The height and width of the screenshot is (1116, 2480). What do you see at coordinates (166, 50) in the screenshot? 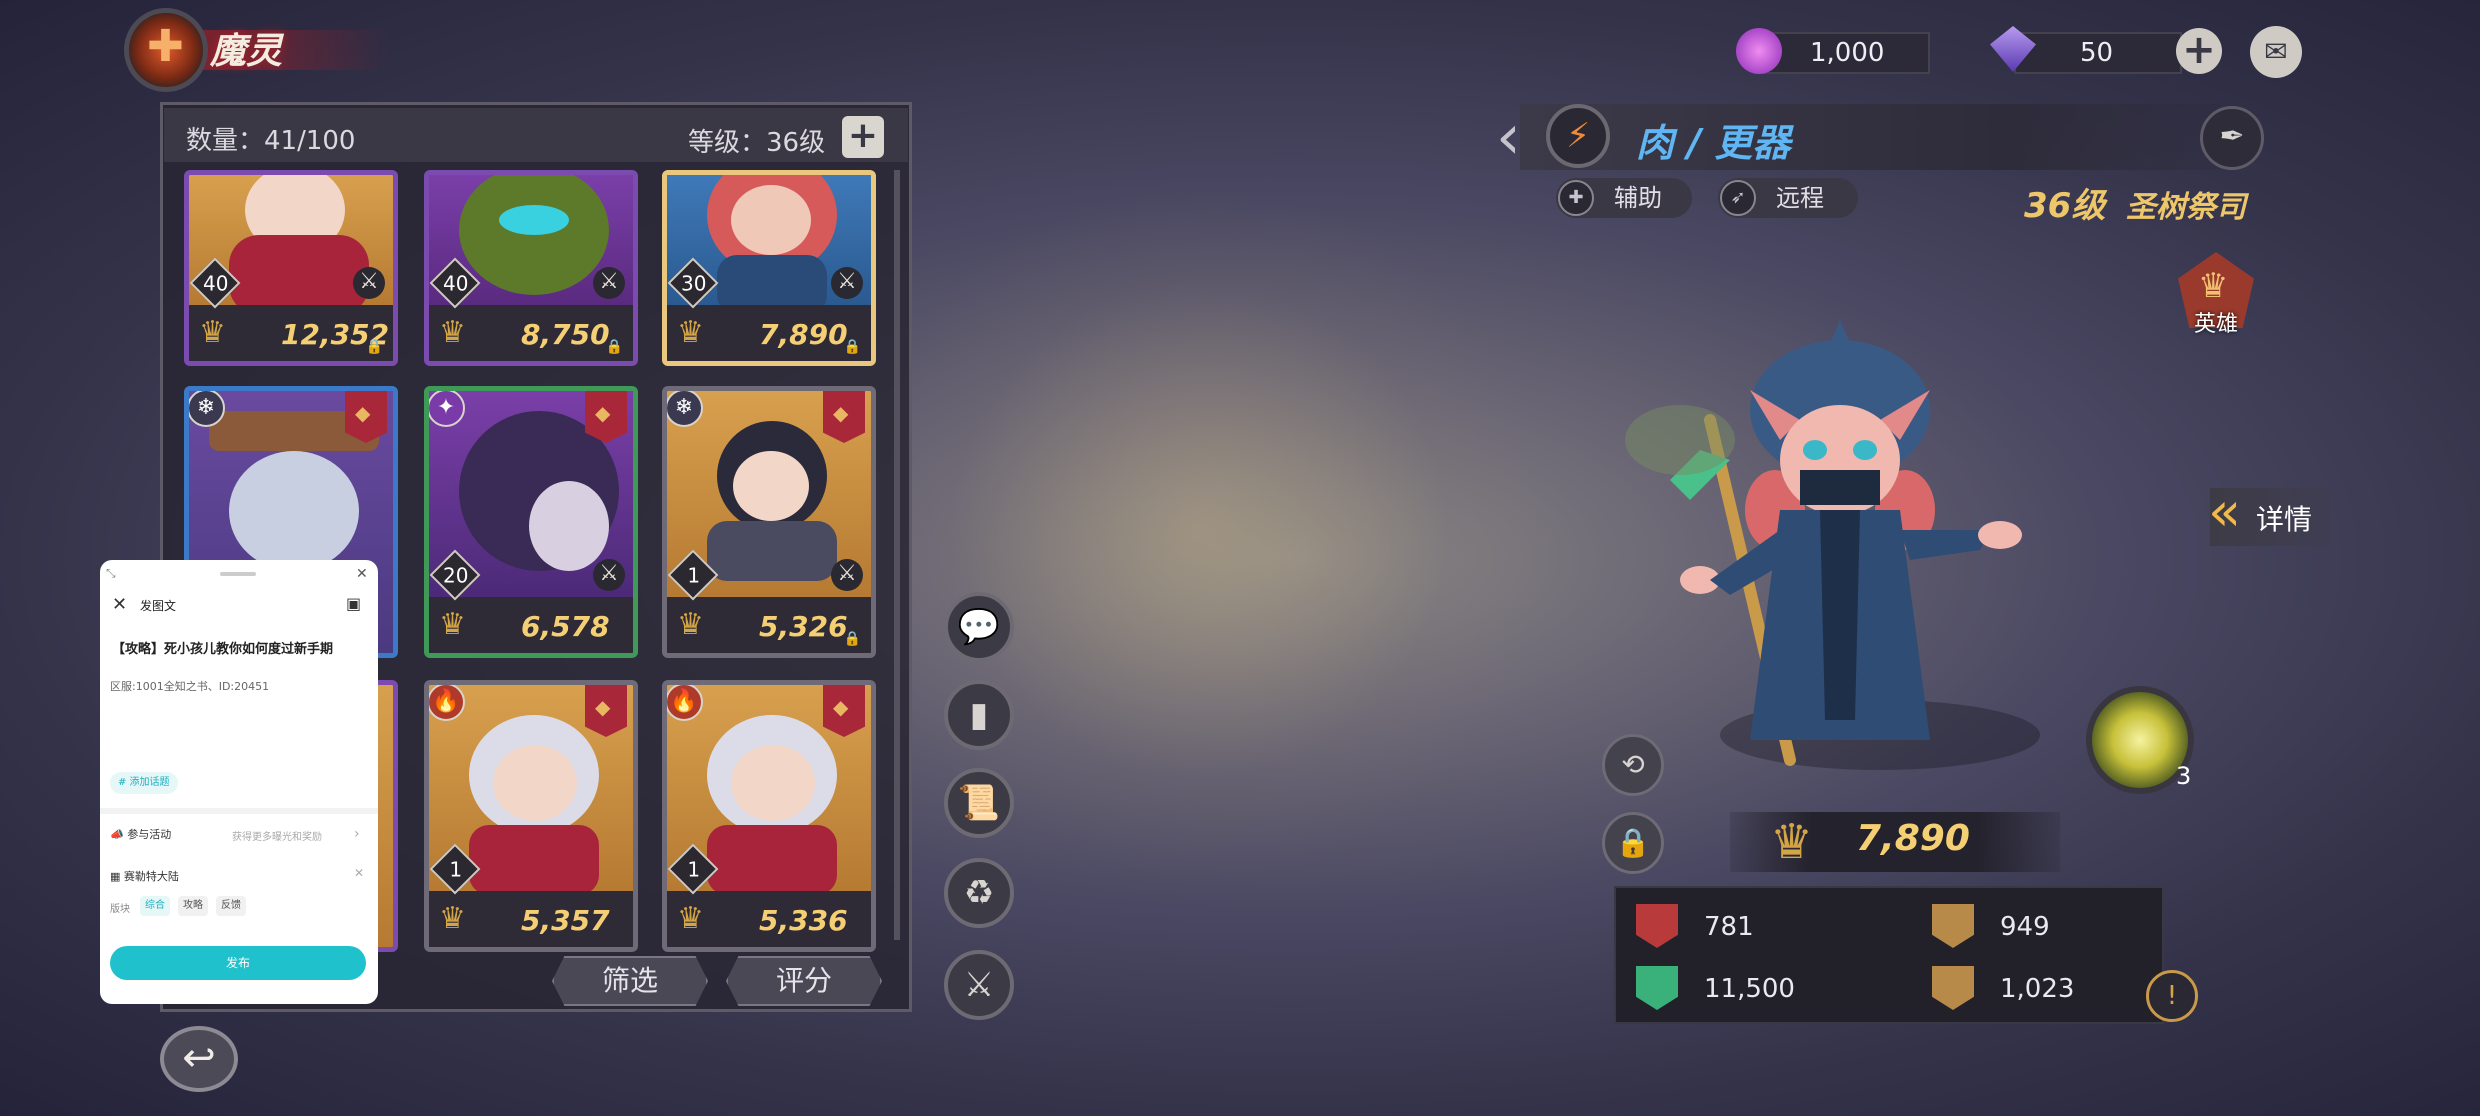
I see `title-emblem-icon` at bounding box center [166, 50].